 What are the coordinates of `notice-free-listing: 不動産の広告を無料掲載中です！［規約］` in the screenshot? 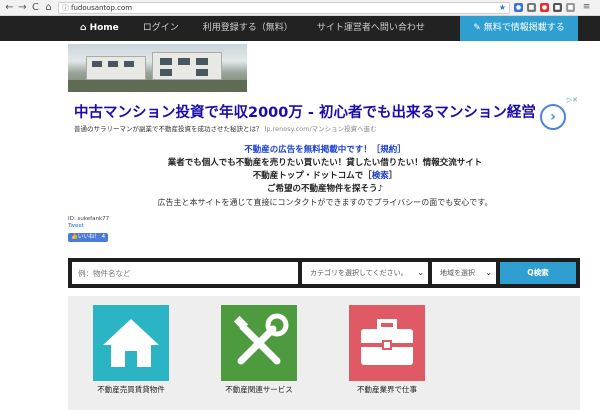 It's located at (325, 150).